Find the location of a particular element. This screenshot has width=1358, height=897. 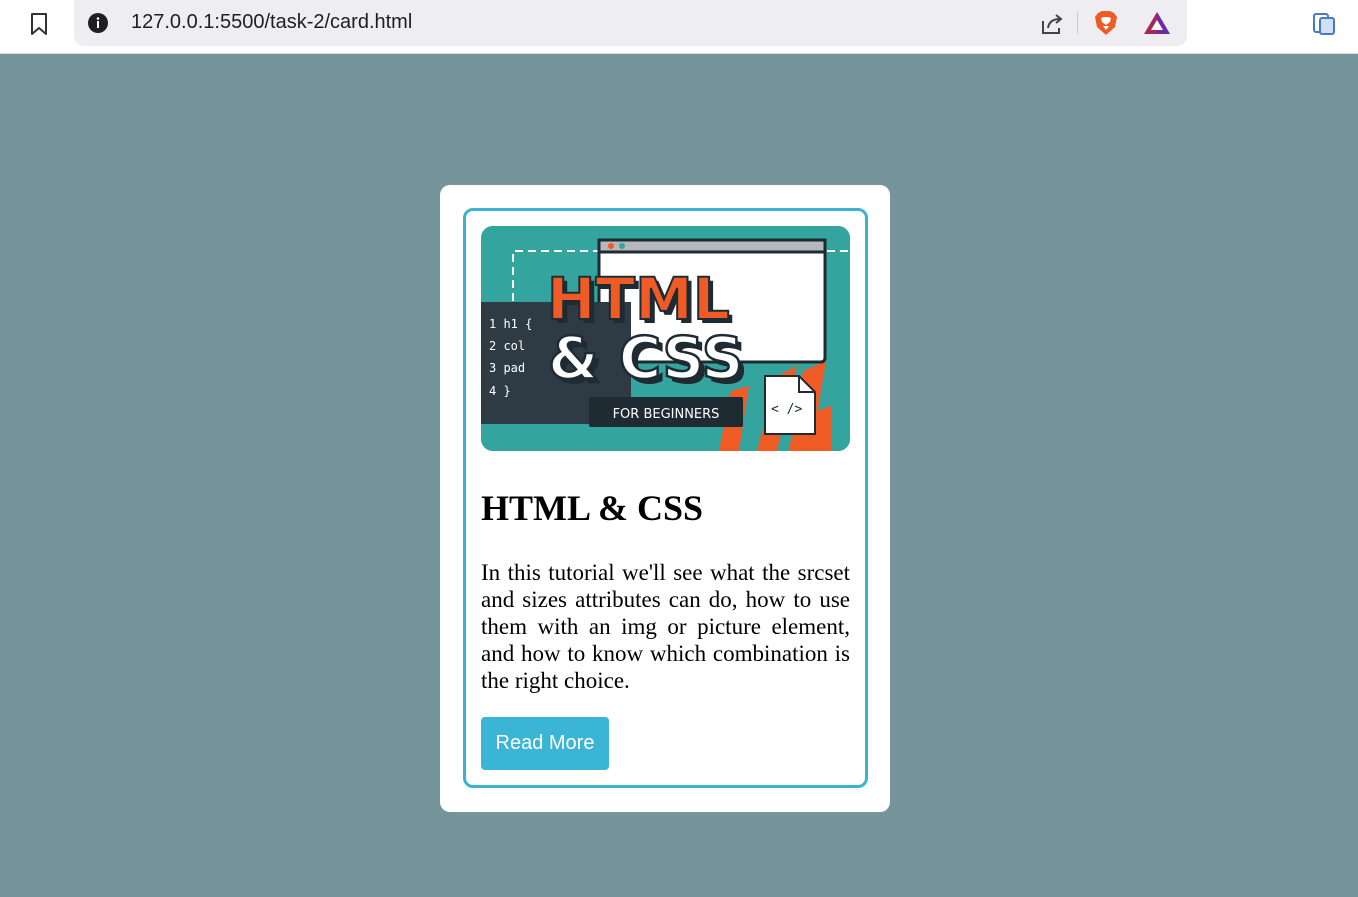

address-bar: 127.0.0.1:5500/task-2/card.html is located at coordinates (630, 23).